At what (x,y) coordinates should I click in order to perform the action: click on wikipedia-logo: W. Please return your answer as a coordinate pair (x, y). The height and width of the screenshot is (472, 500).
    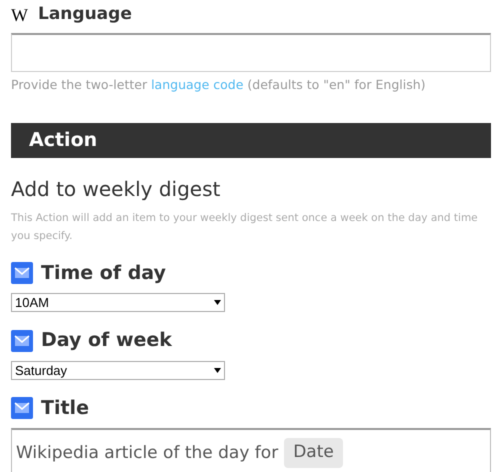
    Looking at the image, I should click on (19, 15).